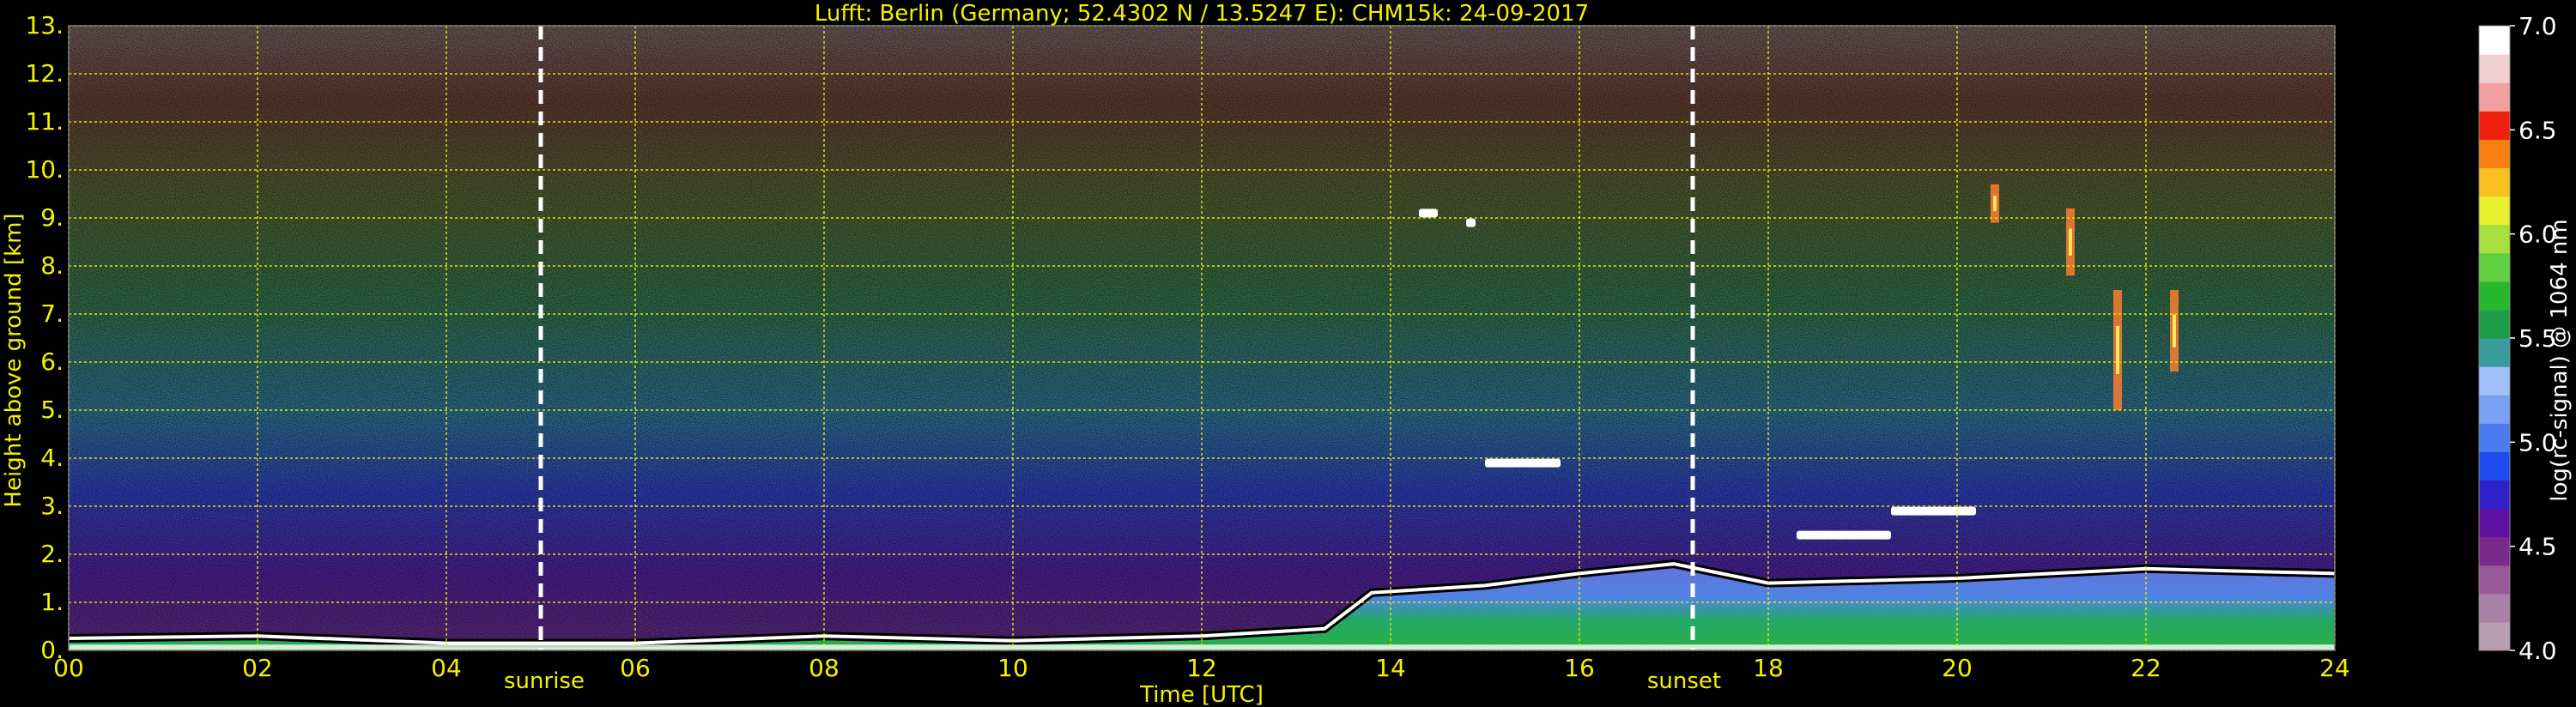 The width and height of the screenshot is (2576, 707). What do you see at coordinates (14, 360) in the screenshot?
I see `y-axis-label: Height above ground [km]` at bounding box center [14, 360].